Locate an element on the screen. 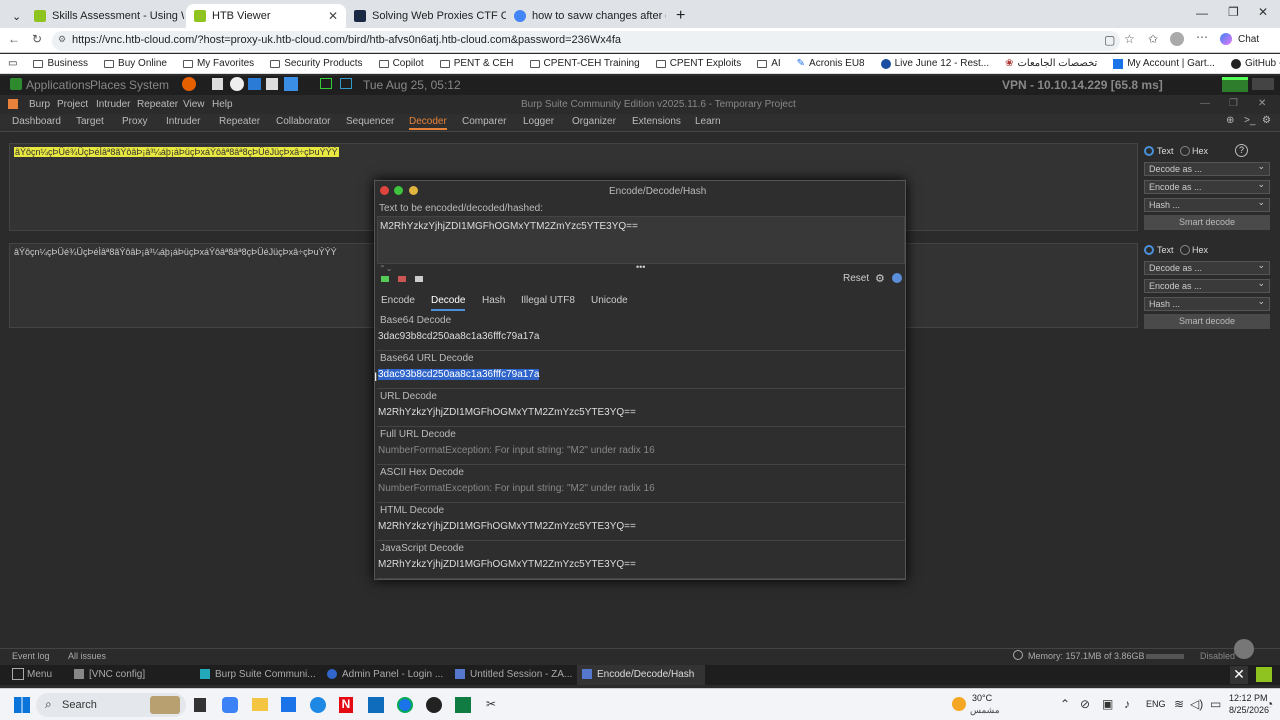 The width and height of the screenshot is (1280, 720). snipping-tool-icon: ✂ is located at coordinates (493, 704).